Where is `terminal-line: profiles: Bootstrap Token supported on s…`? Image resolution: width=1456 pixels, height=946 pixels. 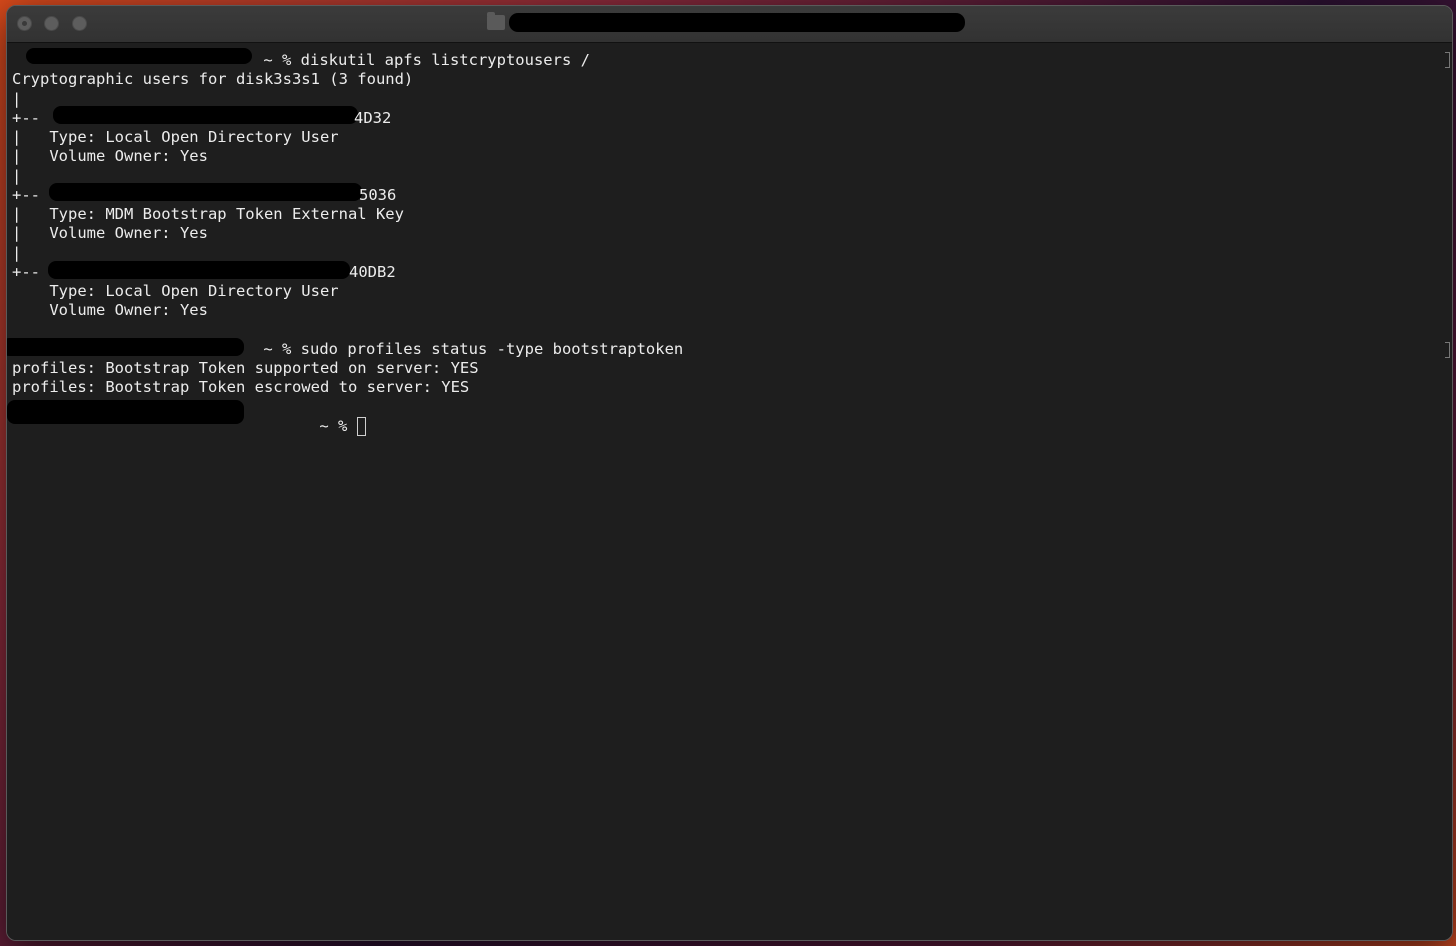
terminal-line: profiles: Bootstrap Token supported on s… is located at coordinates (245, 368).